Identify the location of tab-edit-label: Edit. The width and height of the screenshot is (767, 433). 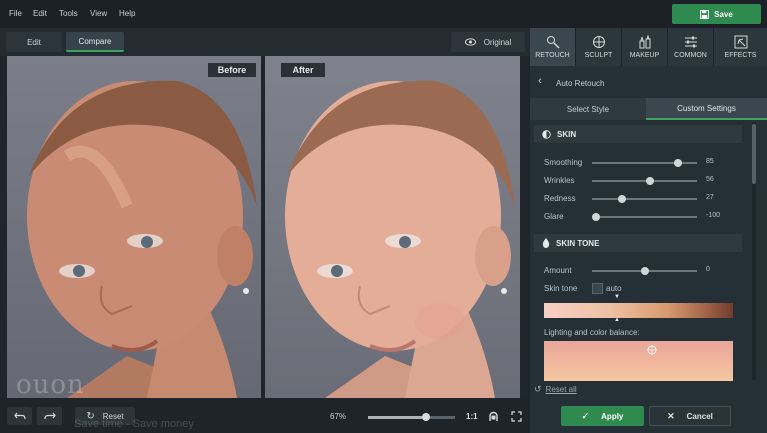
(34, 42).